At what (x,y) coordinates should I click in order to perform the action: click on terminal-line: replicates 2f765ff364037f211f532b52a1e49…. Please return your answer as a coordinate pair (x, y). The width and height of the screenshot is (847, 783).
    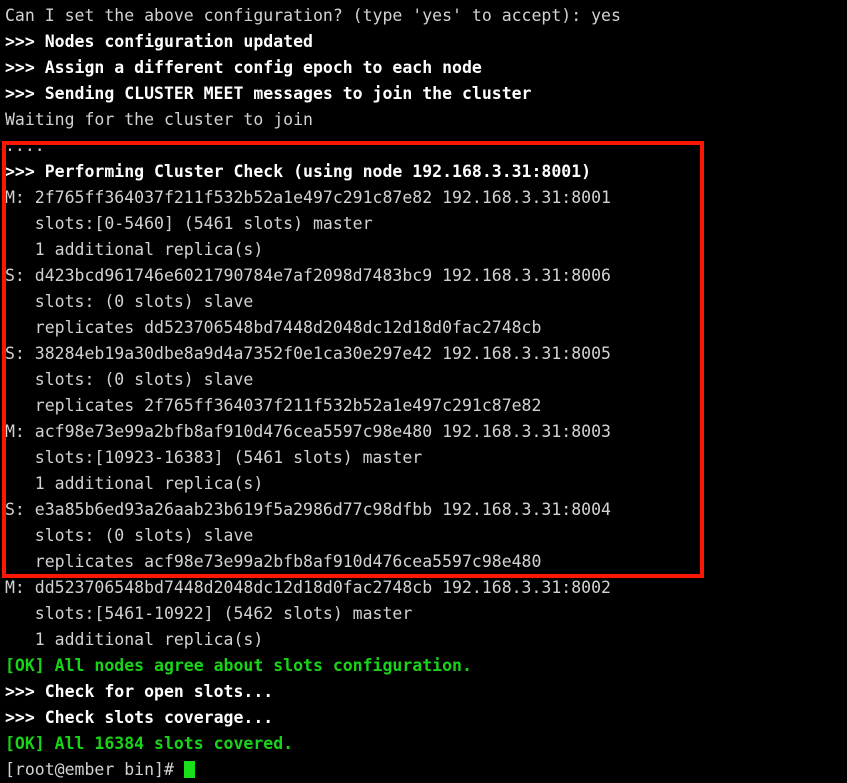
    Looking at the image, I should click on (423, 406).